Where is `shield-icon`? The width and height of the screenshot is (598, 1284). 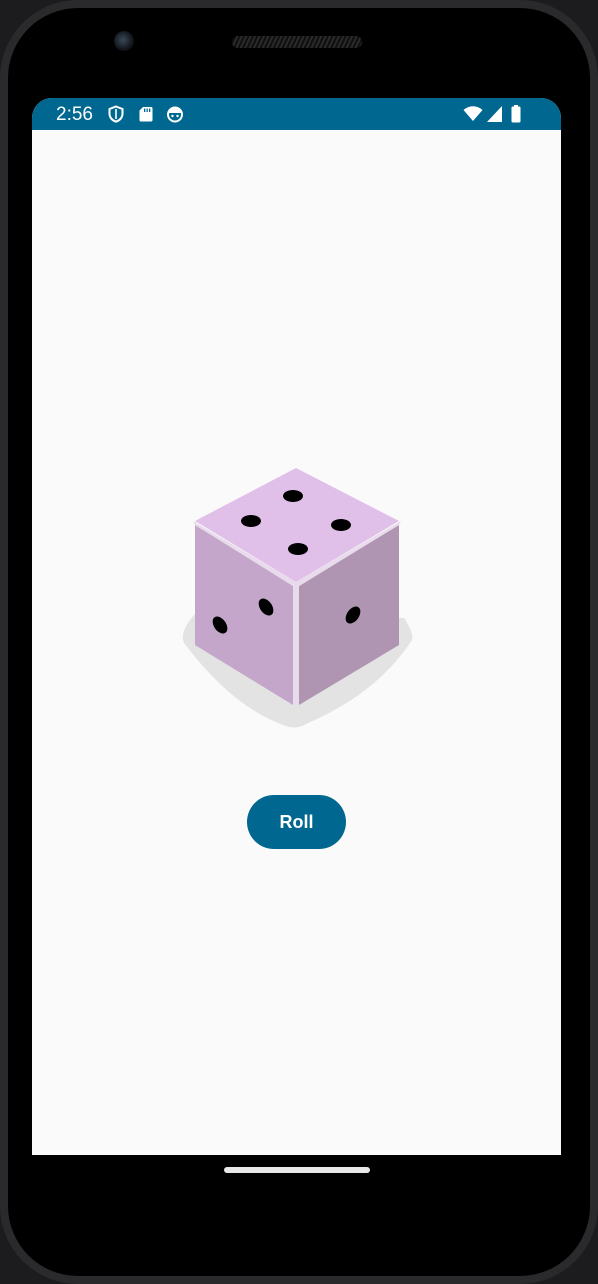
shield-icon is located at coordinates (116, 114).